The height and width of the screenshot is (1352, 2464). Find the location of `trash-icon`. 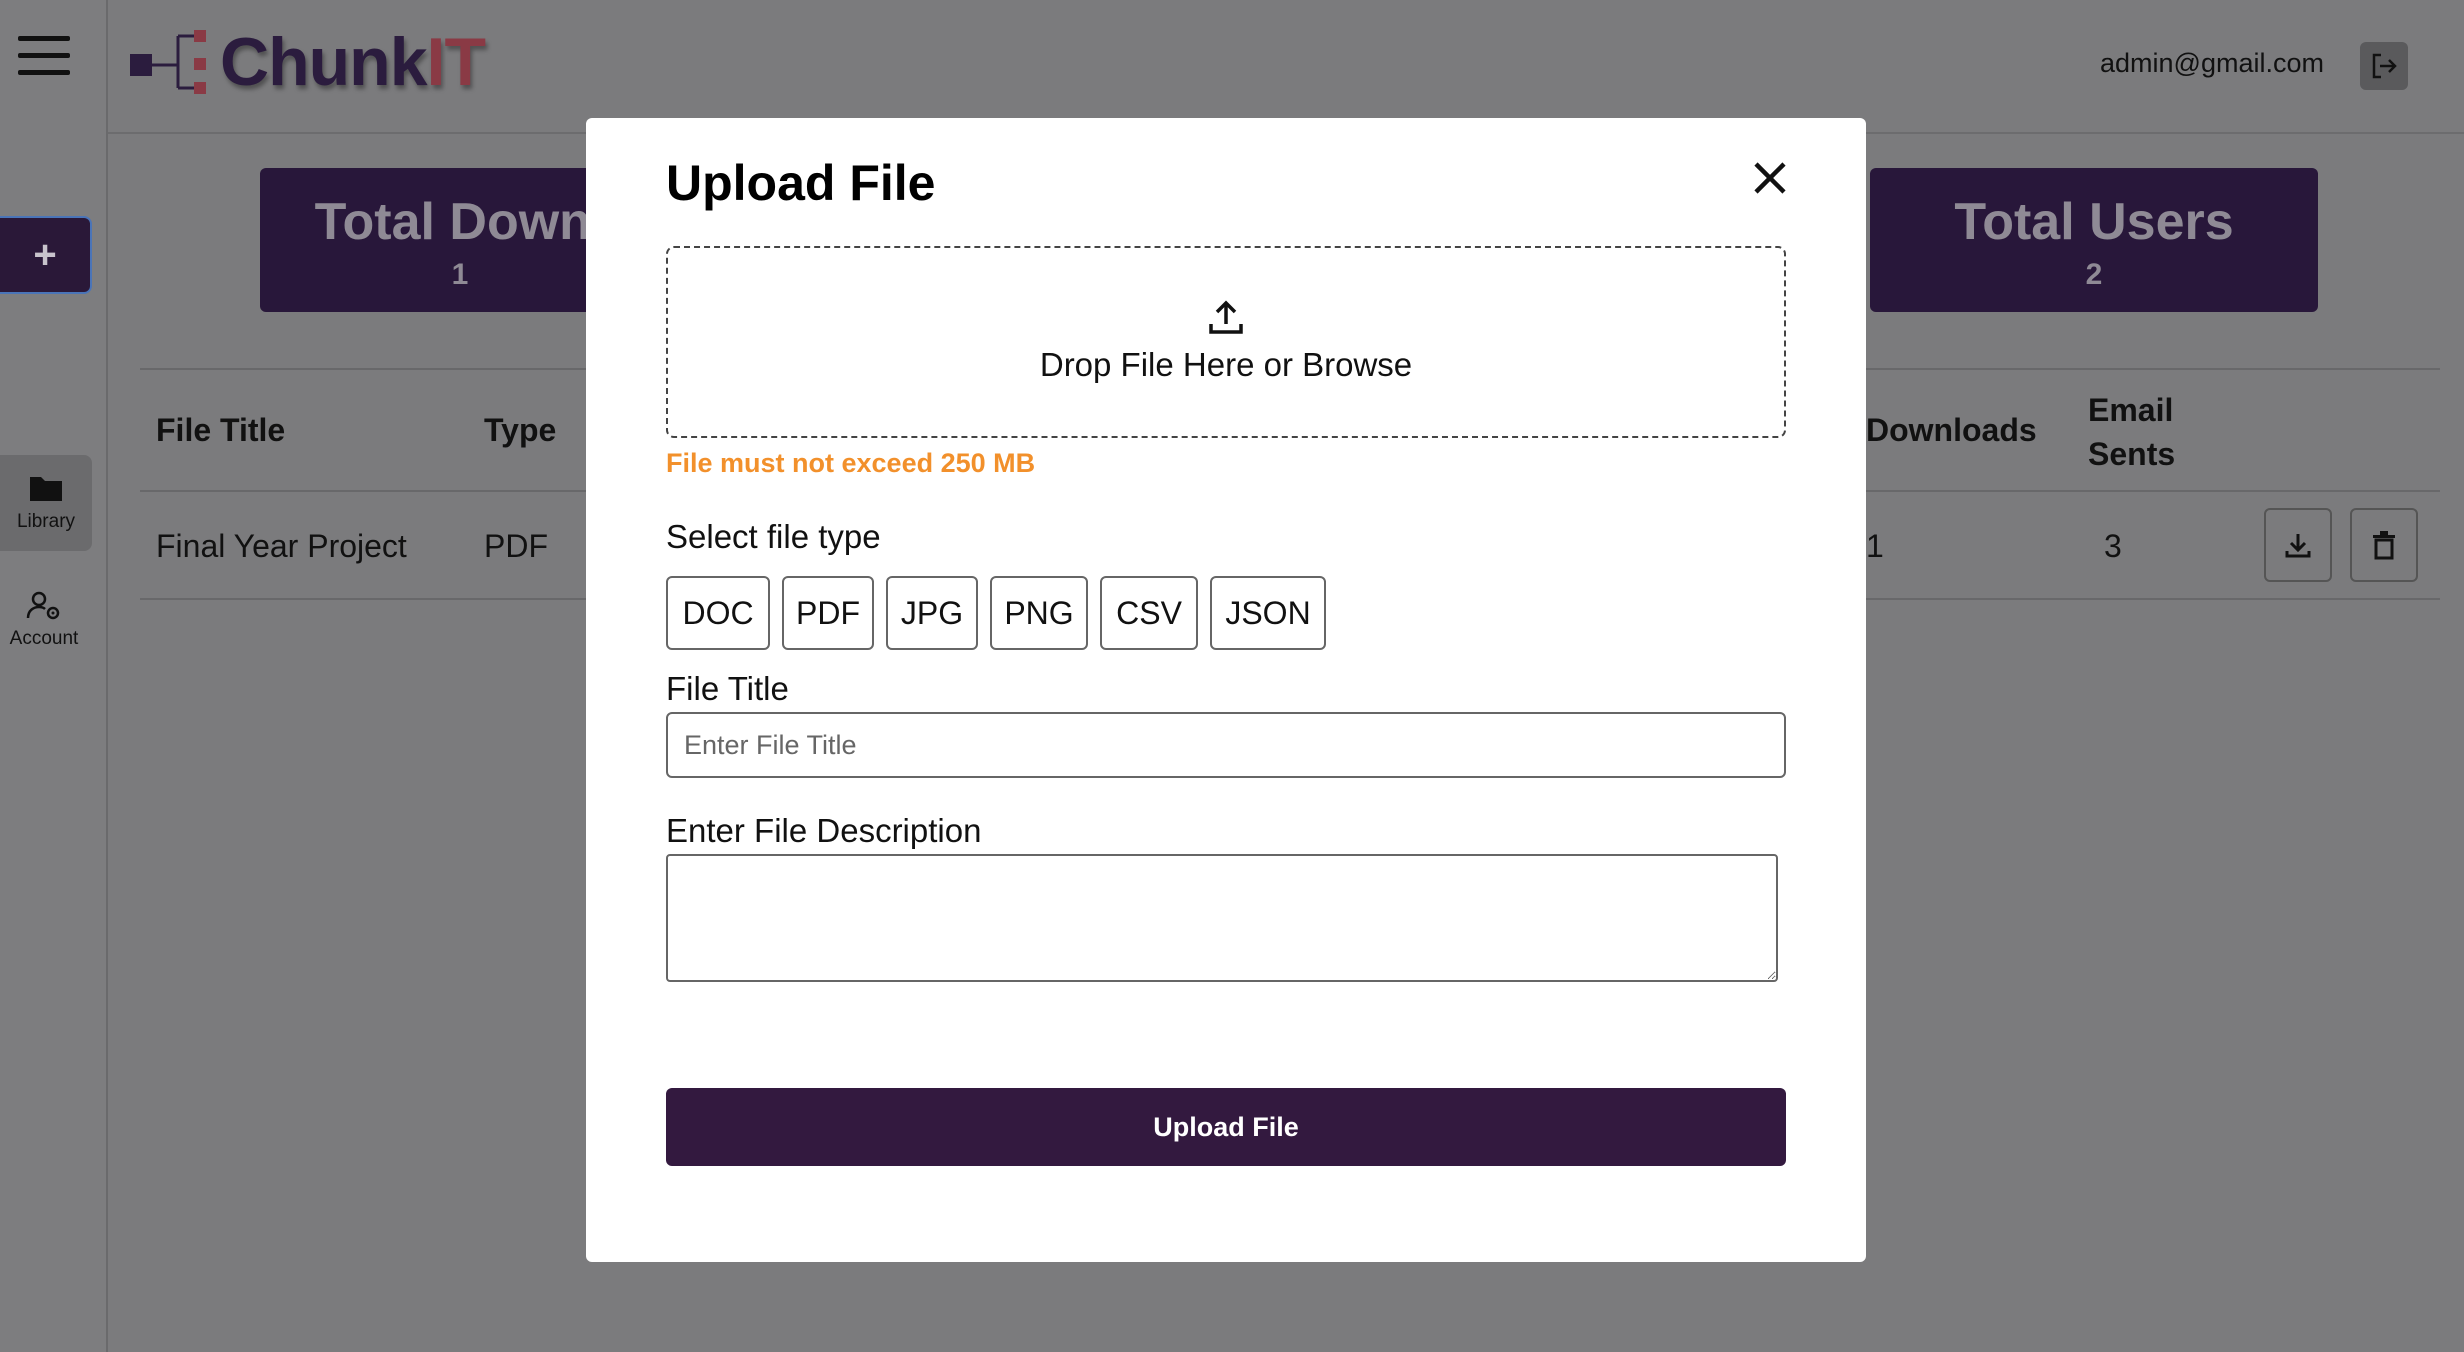

trash-icon is located at coordinates (2384, 545).